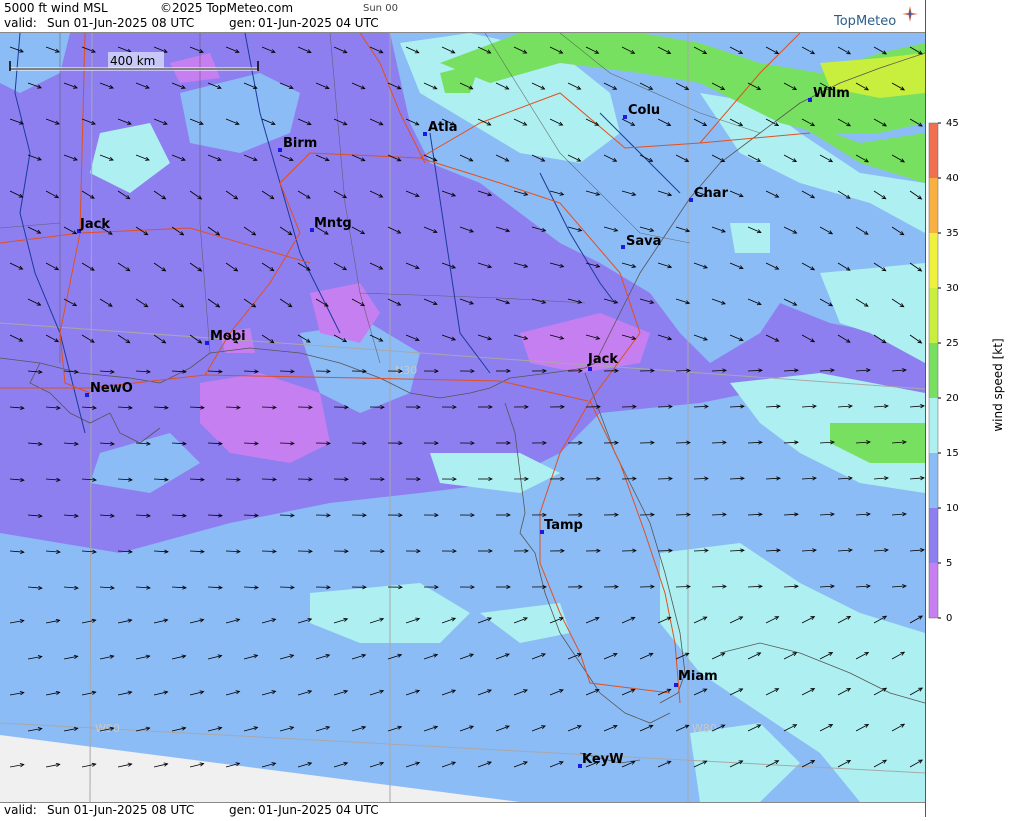 The image size is (1017, 821). I want to click on day-code: Sun 00, so click(380, 8).